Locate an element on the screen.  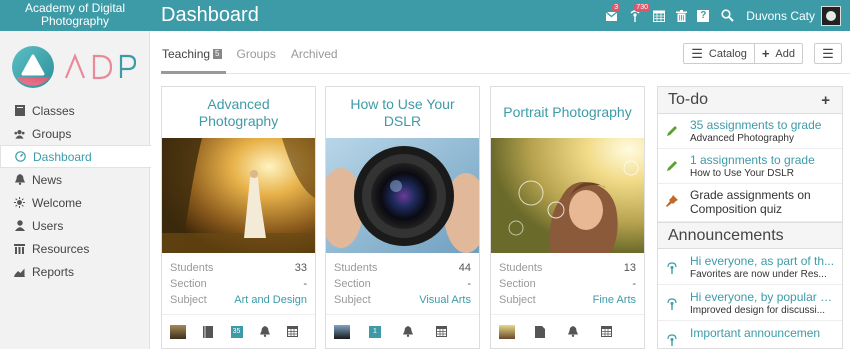
add-todo-icon: + is located at coordinates (825, 100).